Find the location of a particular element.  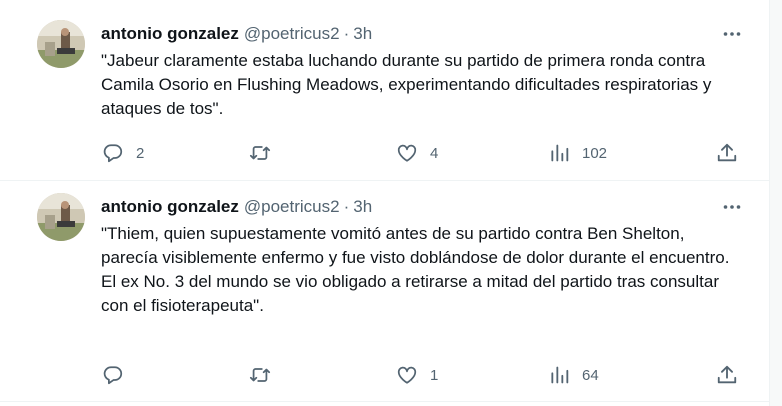

scrollbar is located at coordinates (775, 203).